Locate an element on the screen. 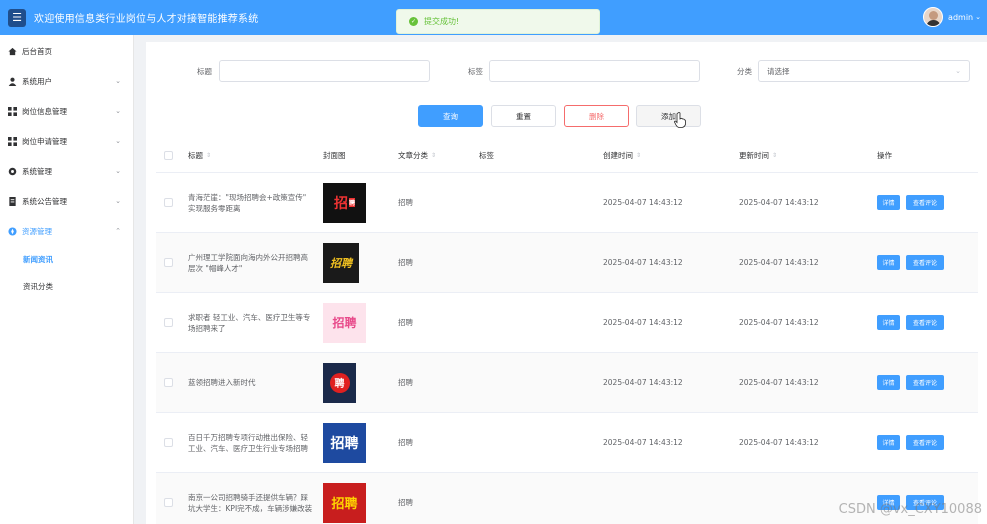 Image resolution: width=987 pixels, height=524 pixels. avatar is located at coordinates (933, 17).